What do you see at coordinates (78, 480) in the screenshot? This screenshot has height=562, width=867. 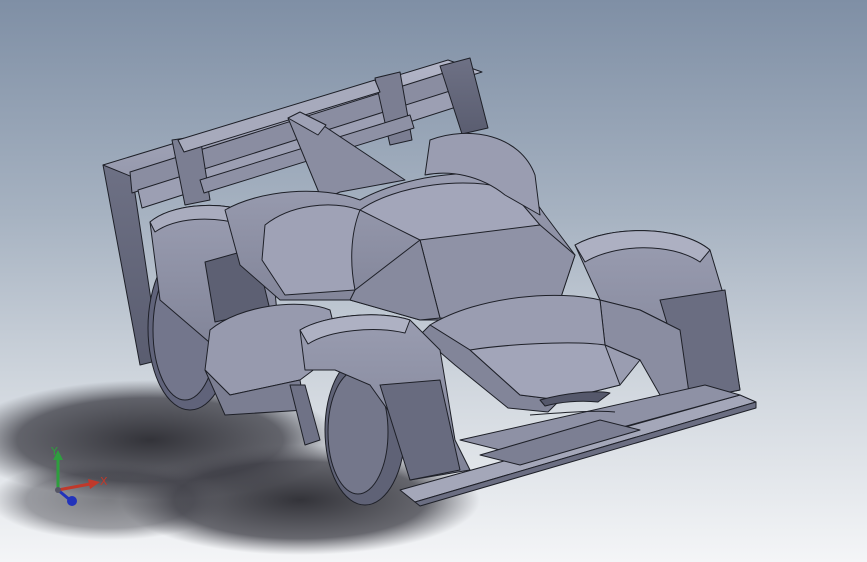 I see `coordinate-triad: X Y` at bounding box center [78, 480].